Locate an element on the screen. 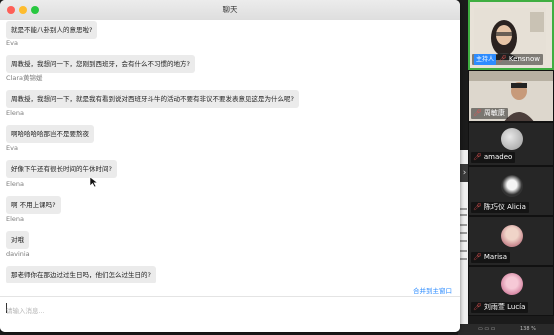 The height and width of the screenshot is (335, 554). participant-tile: 🎤︎ Marisa is located at coordinates (511, 241).